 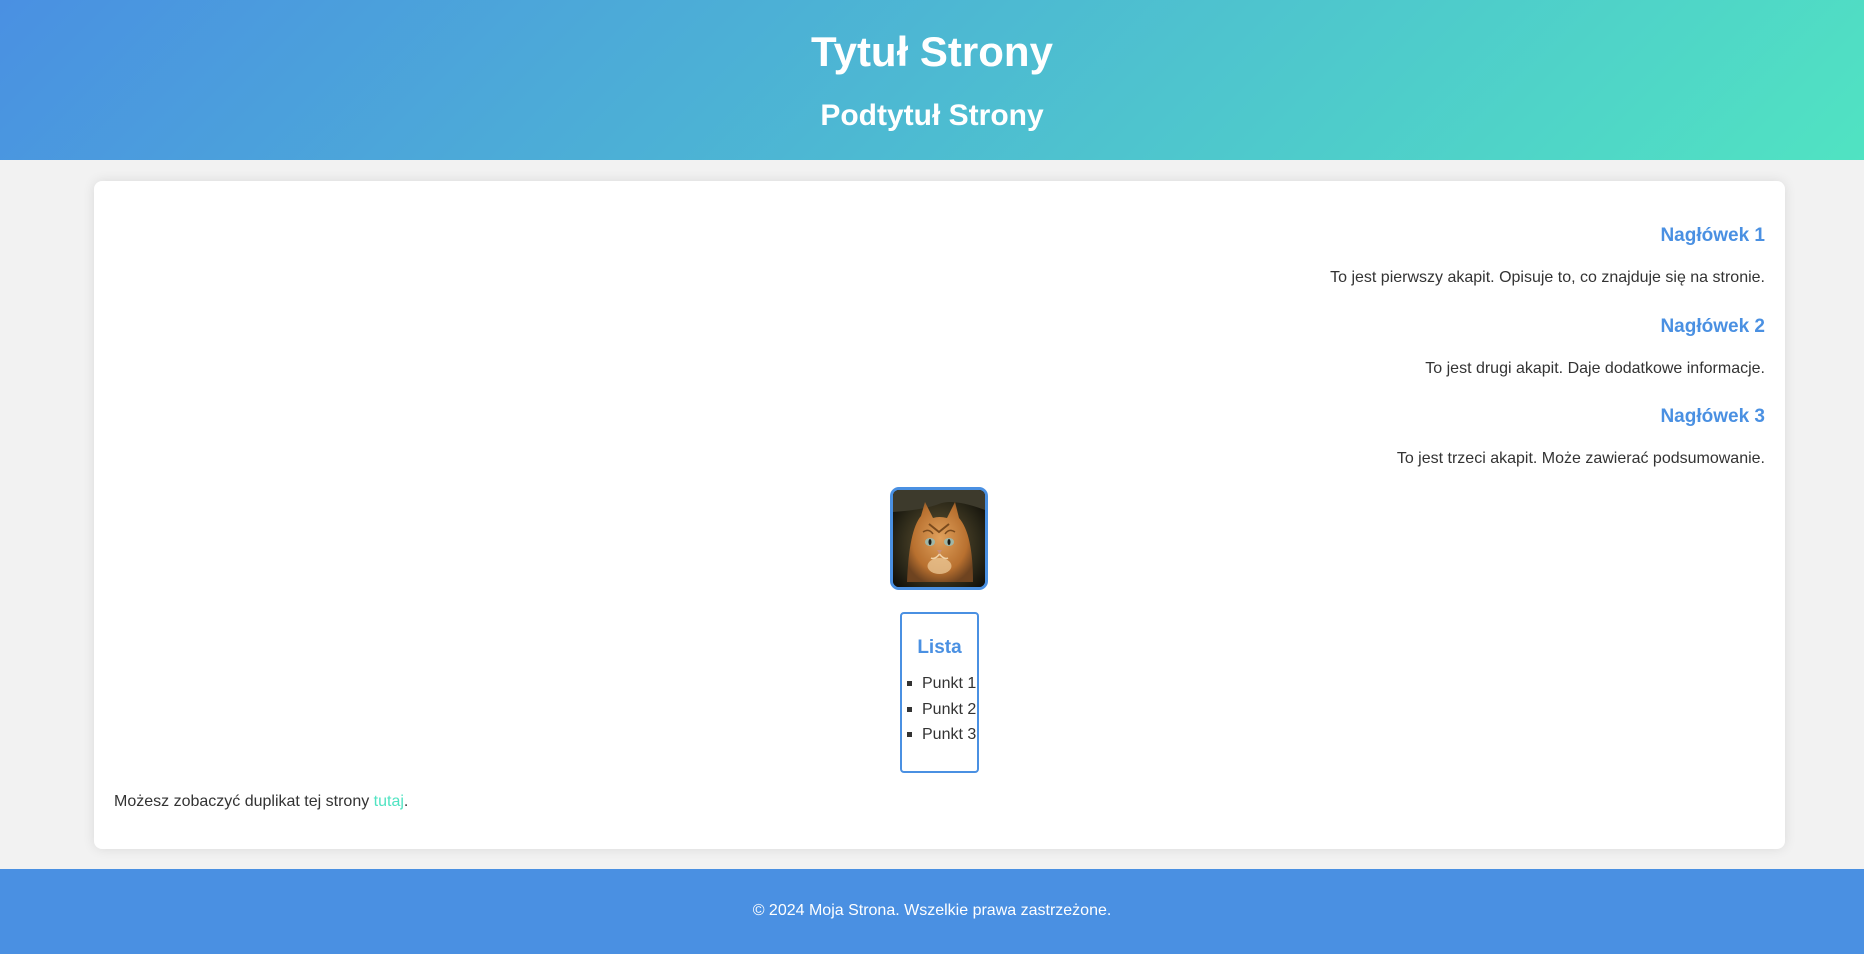 I want to click on duplicate-link: tutaj, so click(x=389, y=801).